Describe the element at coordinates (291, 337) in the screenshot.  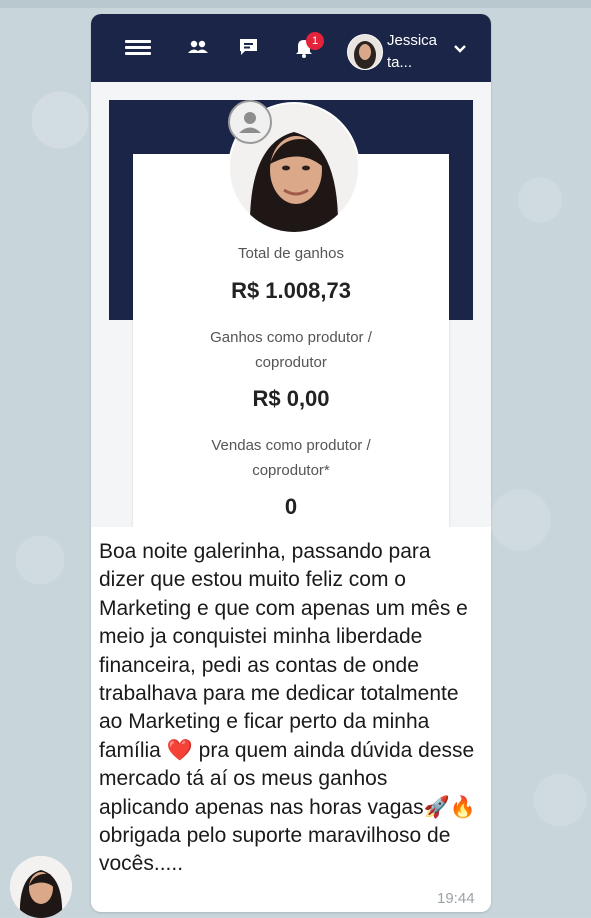
I see `producer-earnings-label: Ganhos como produtor /` at that location.